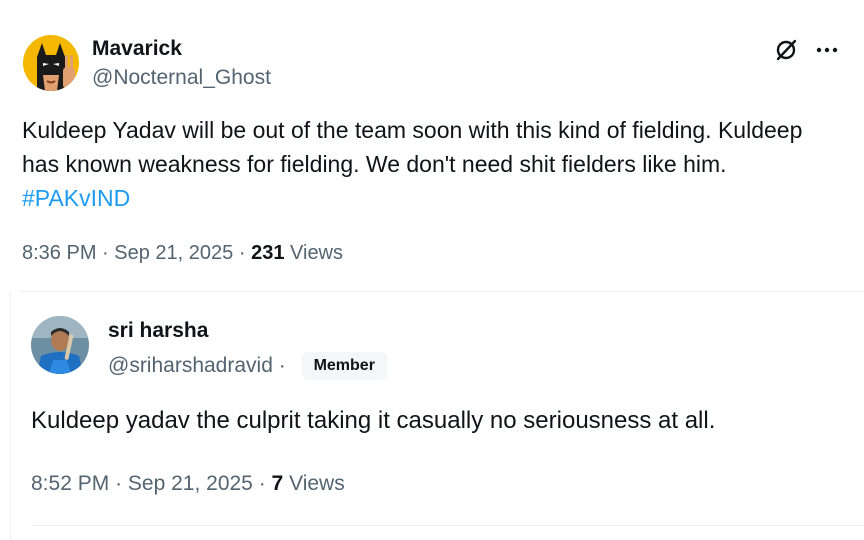 Image resolution: width=864 pixels, height=540 pixels. I want to click on tweet-date: Sep 21, 2025, so click(173, 253).